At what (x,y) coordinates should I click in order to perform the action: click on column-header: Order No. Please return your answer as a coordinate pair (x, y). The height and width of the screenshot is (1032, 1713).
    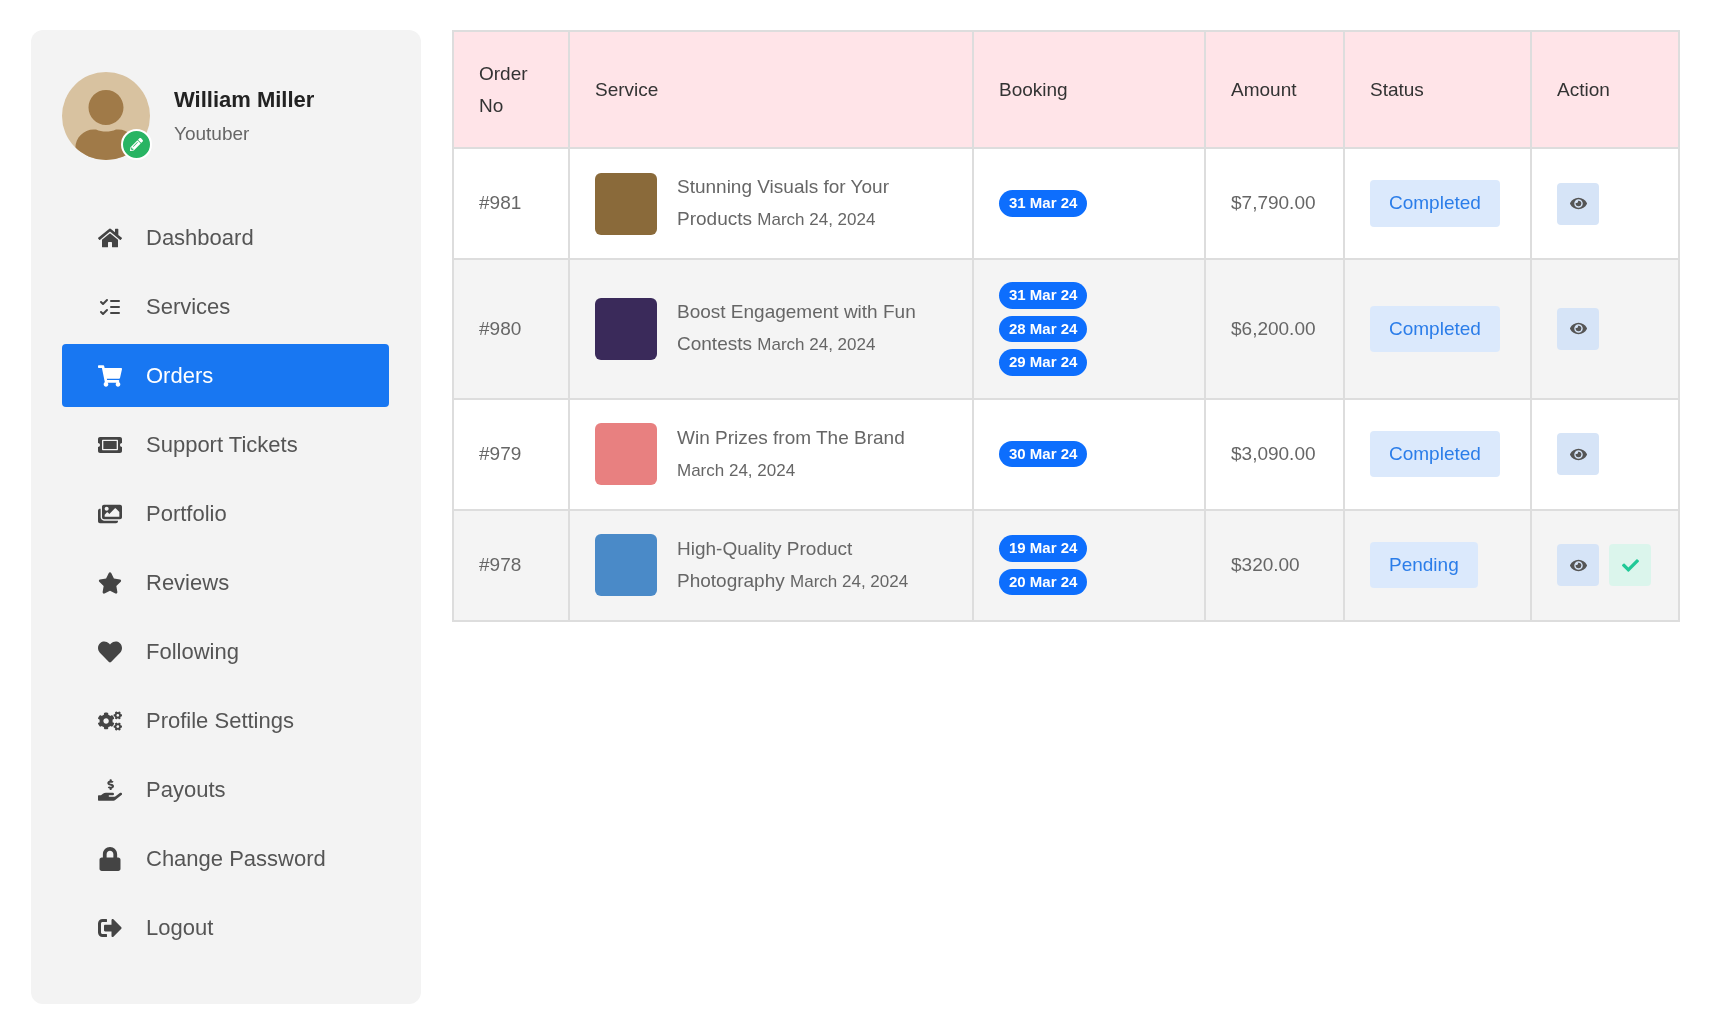
    Looking at the image, I should click on (503, 89).